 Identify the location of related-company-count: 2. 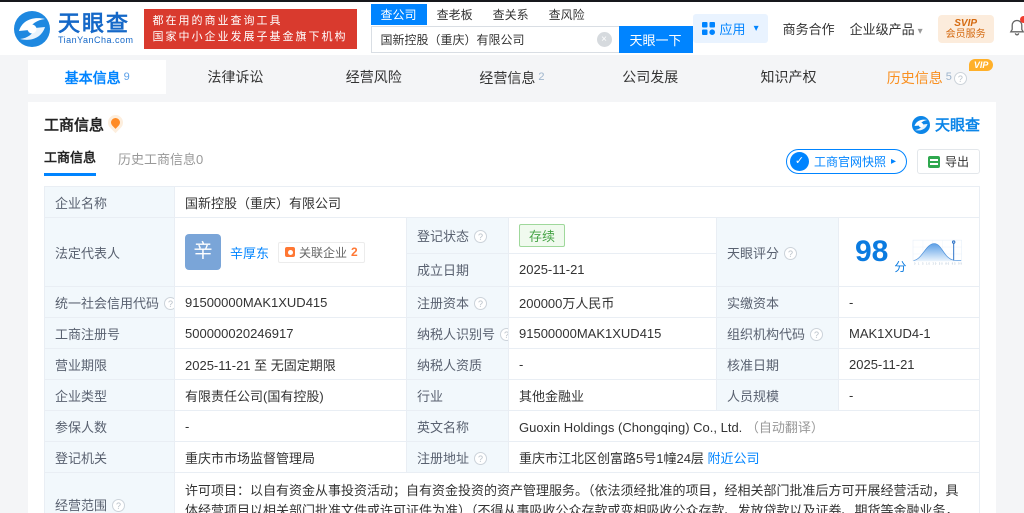
(354, 252).